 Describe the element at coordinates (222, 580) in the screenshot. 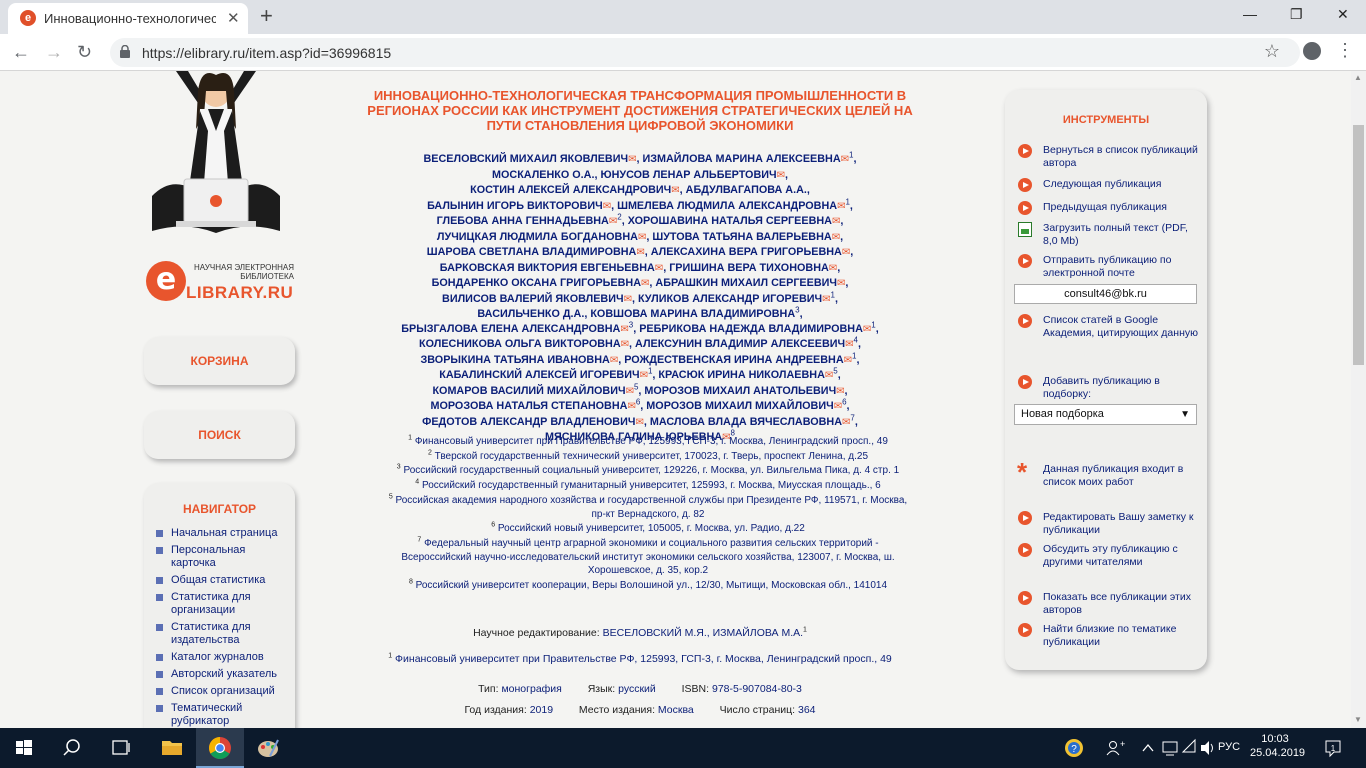

I see `navigator-item: Общая статистика` at that location.